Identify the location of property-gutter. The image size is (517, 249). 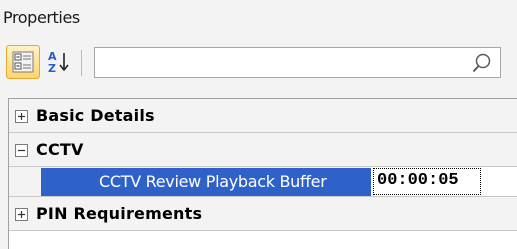
(25, 181).